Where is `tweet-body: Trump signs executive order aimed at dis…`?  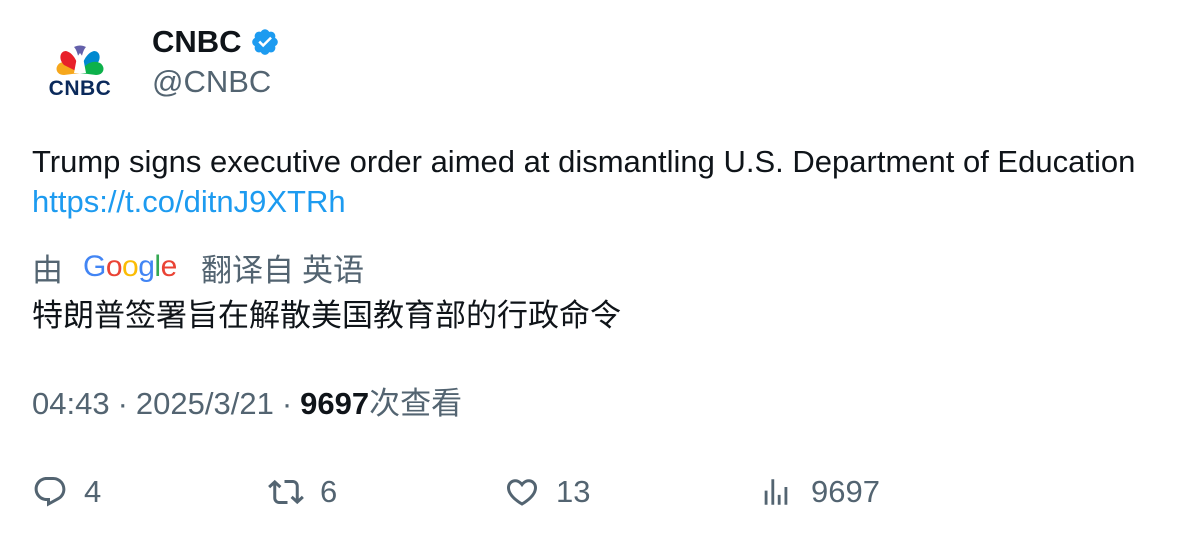
tweet-body: Trump signs executive order aimed at dis… is located at coordinates (584, 161).